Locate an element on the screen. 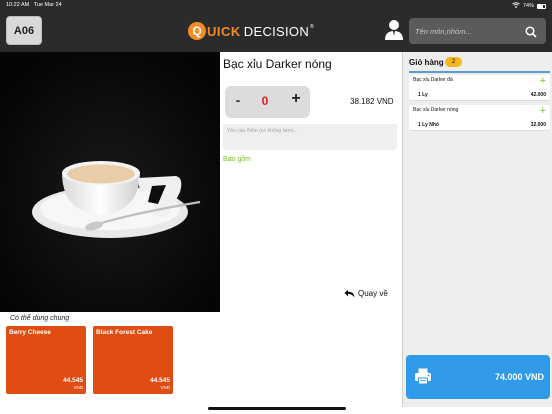  suggestion-name: Black Forest Cake is located at coordinates (124, 332).